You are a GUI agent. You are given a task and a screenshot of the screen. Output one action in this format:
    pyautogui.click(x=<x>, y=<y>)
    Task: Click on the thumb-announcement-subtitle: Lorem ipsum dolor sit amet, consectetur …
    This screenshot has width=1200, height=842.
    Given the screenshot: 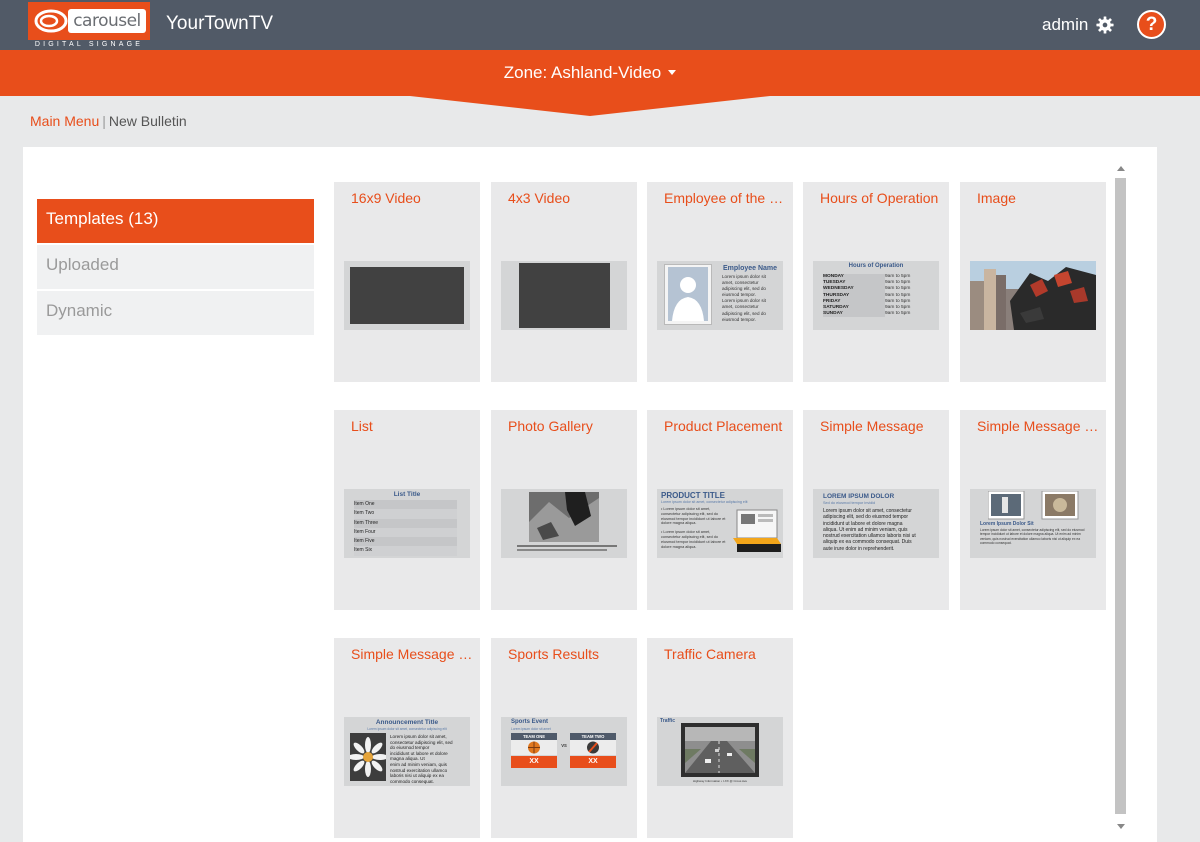 What is the action you would take?
    pyautogui.click(x=407, y=729)
    